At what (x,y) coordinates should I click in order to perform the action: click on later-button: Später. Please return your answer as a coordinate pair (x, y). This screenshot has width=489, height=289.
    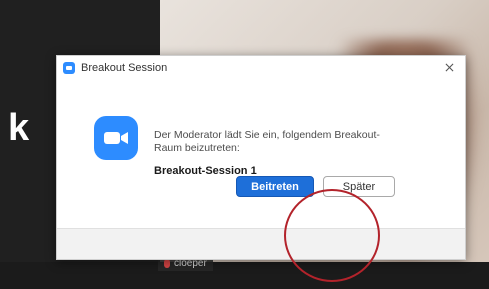
    Looking at the image, I should click on (359, 186).